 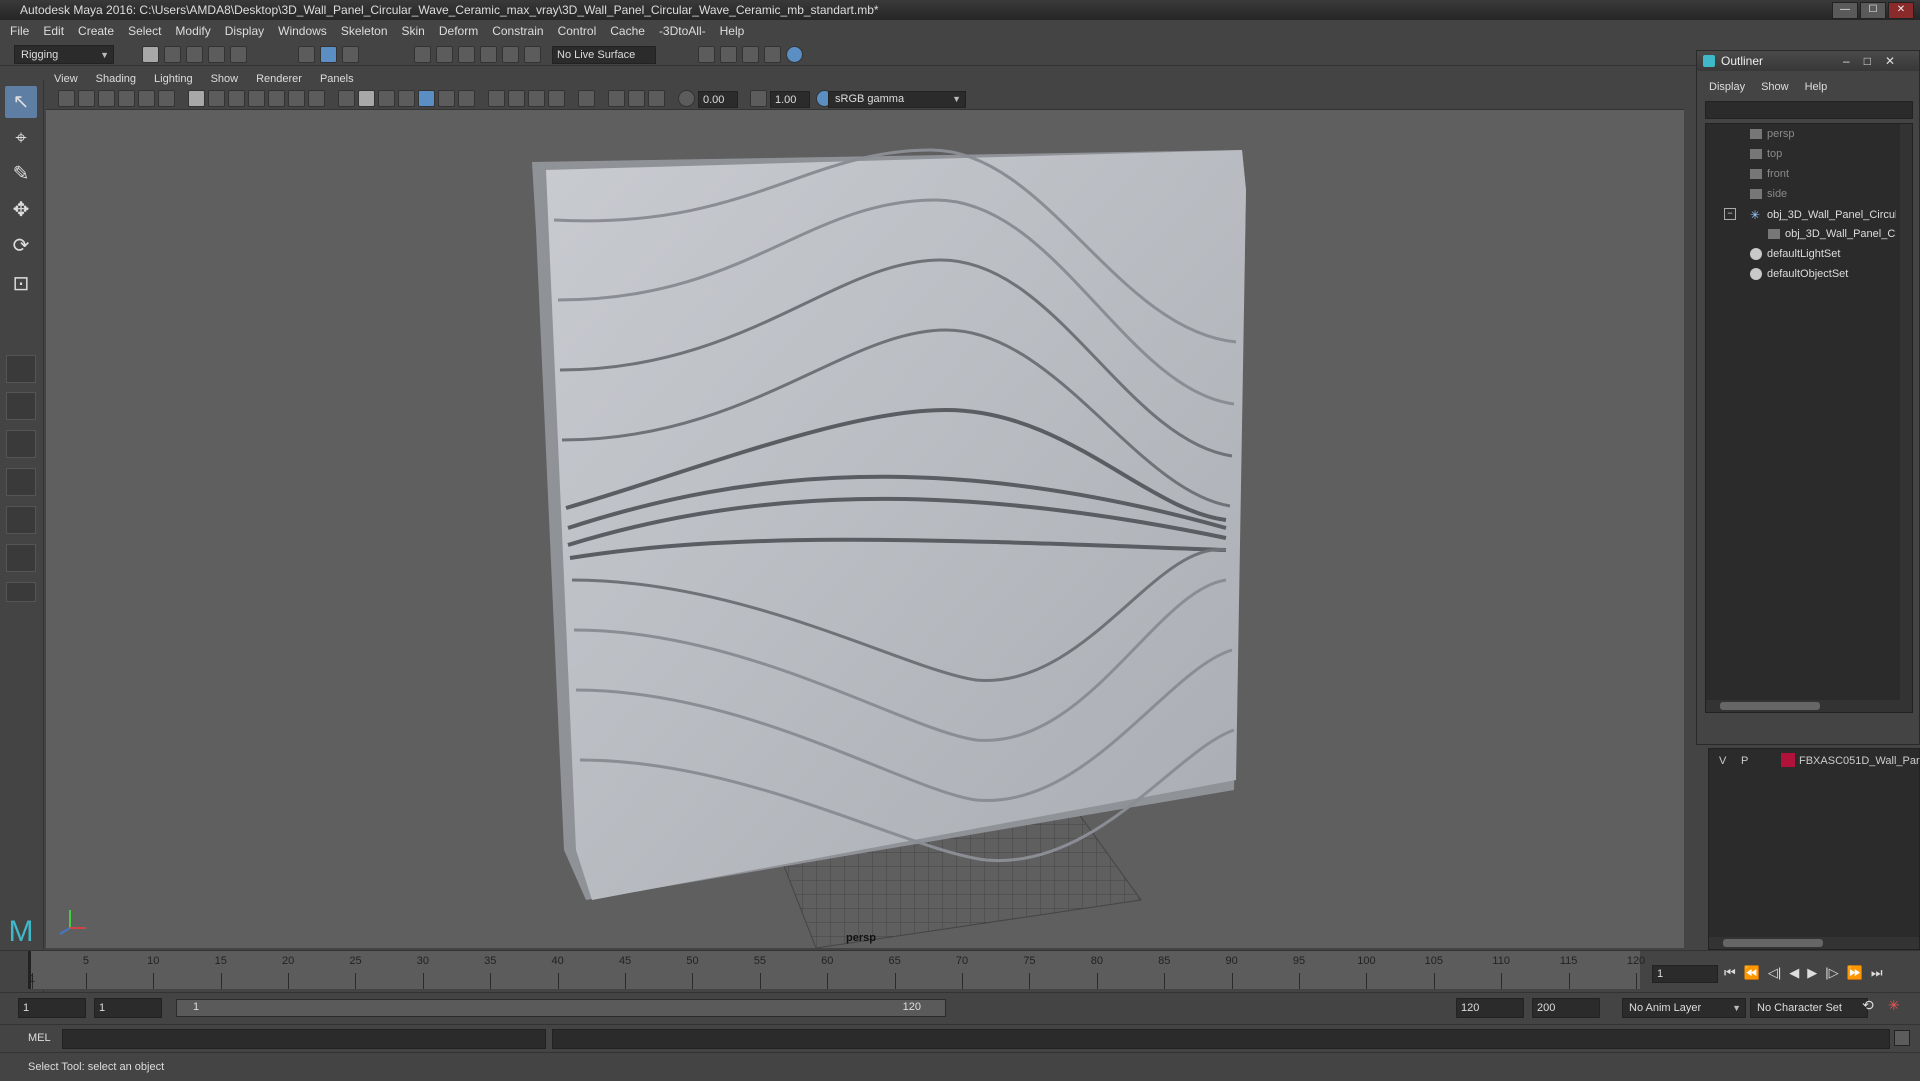 What do you see at coordinates (790, 99) in the screenshot?
I see `gamma-field: 1.00` at bounding box center [790, 99].